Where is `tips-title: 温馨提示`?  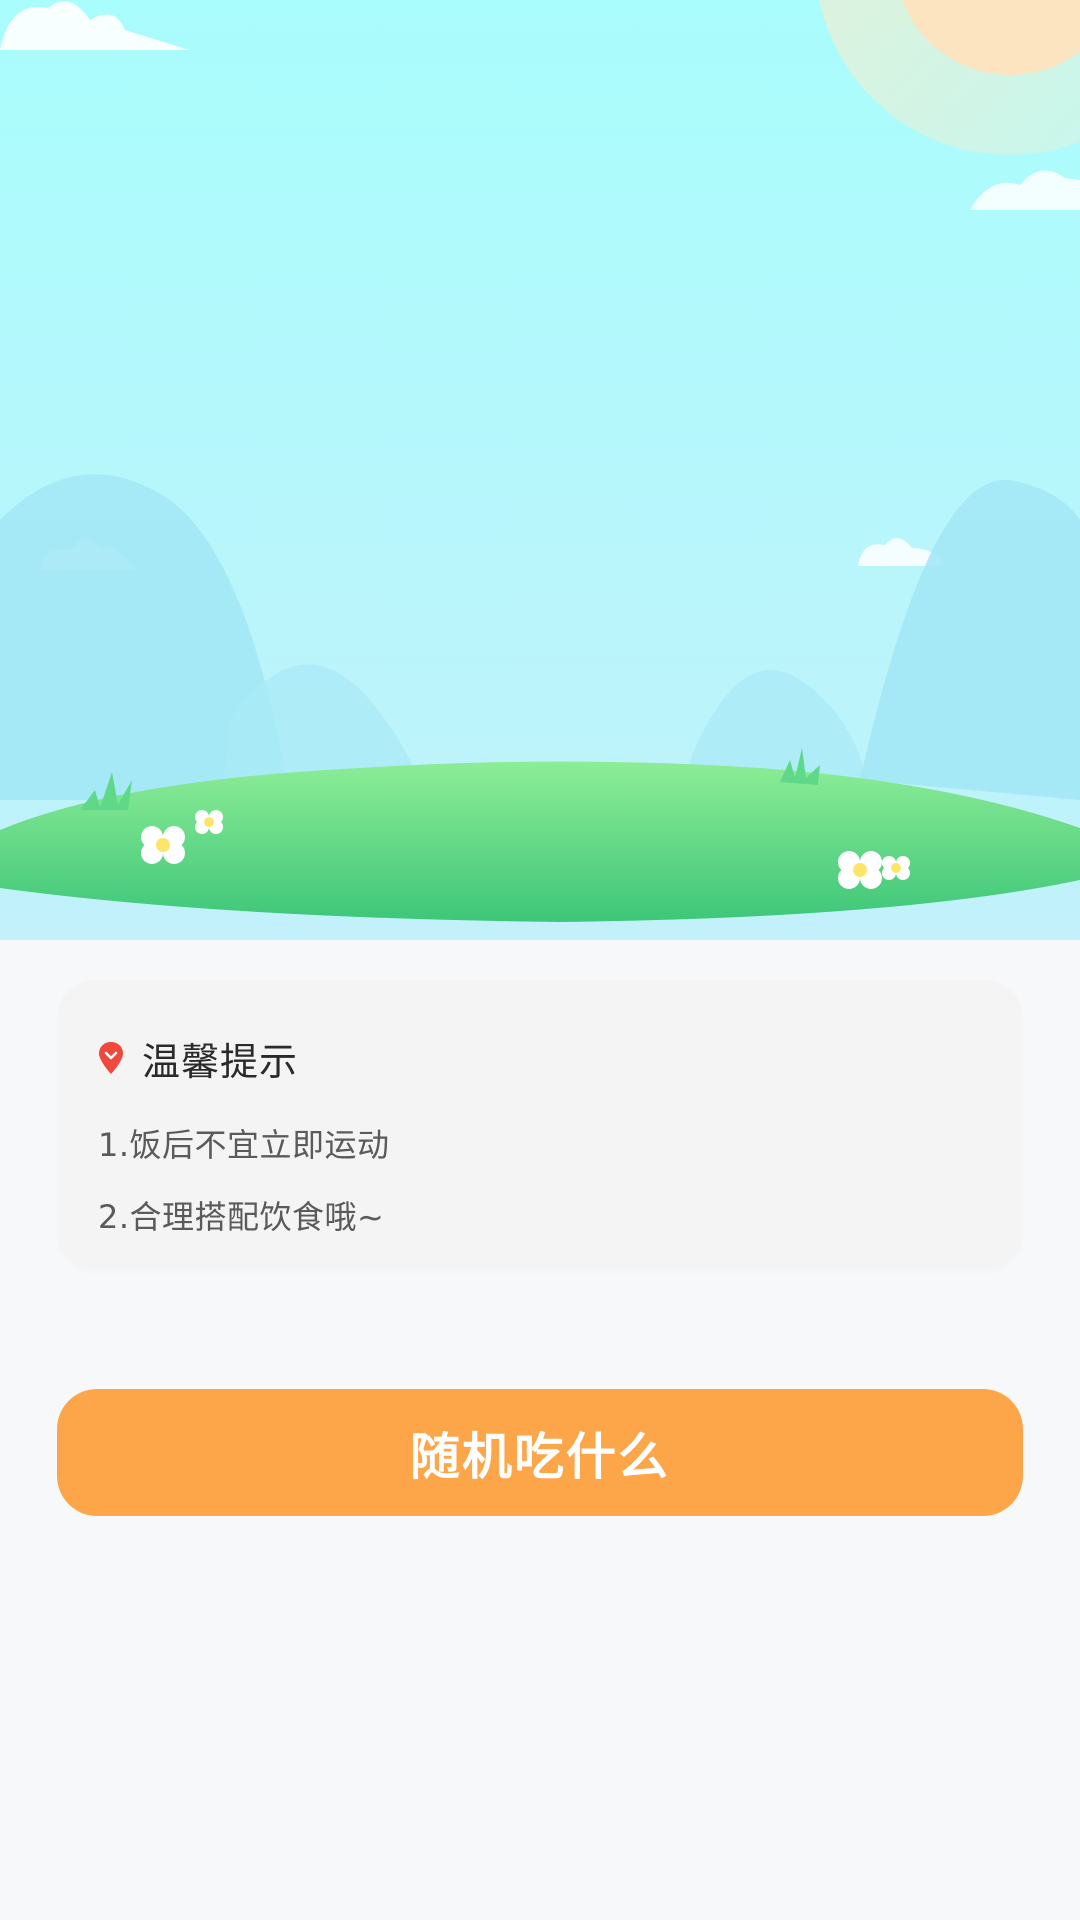
tips-title: 温馨提示 is located at coordinates (220, 1061).